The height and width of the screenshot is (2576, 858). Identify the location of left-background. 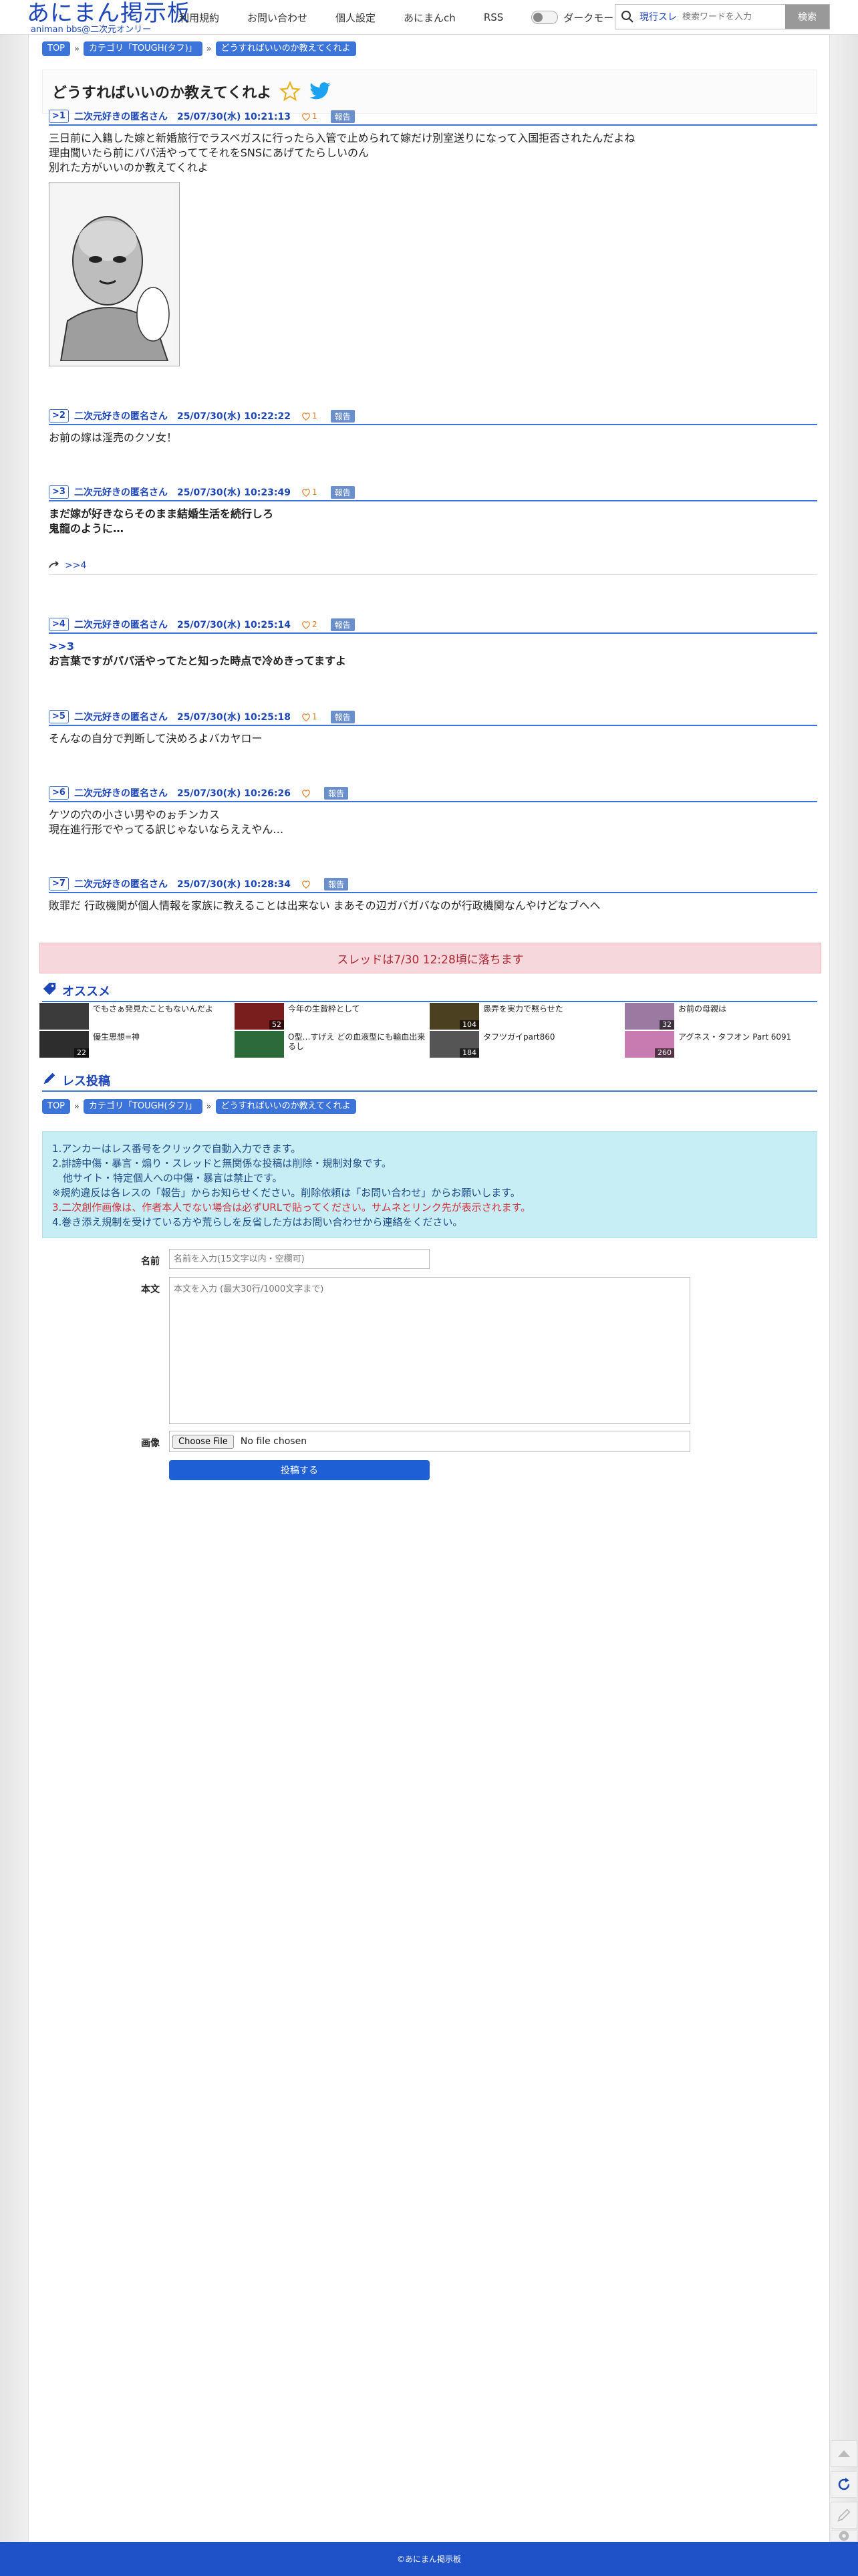
(14, 1288).